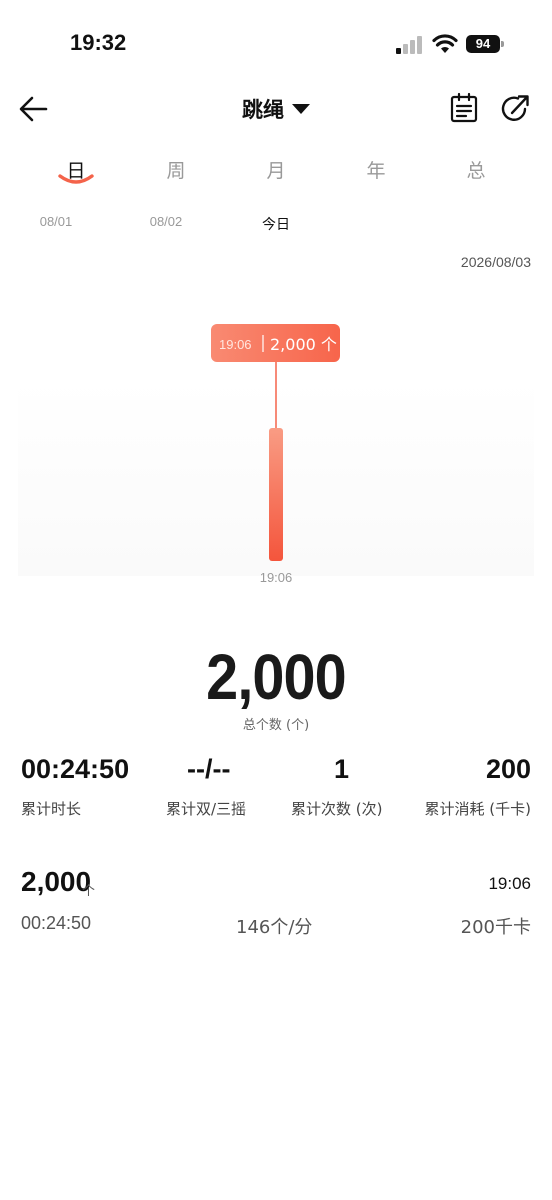  I want to click on record-duration: 00:24:50, so click(56, 923).